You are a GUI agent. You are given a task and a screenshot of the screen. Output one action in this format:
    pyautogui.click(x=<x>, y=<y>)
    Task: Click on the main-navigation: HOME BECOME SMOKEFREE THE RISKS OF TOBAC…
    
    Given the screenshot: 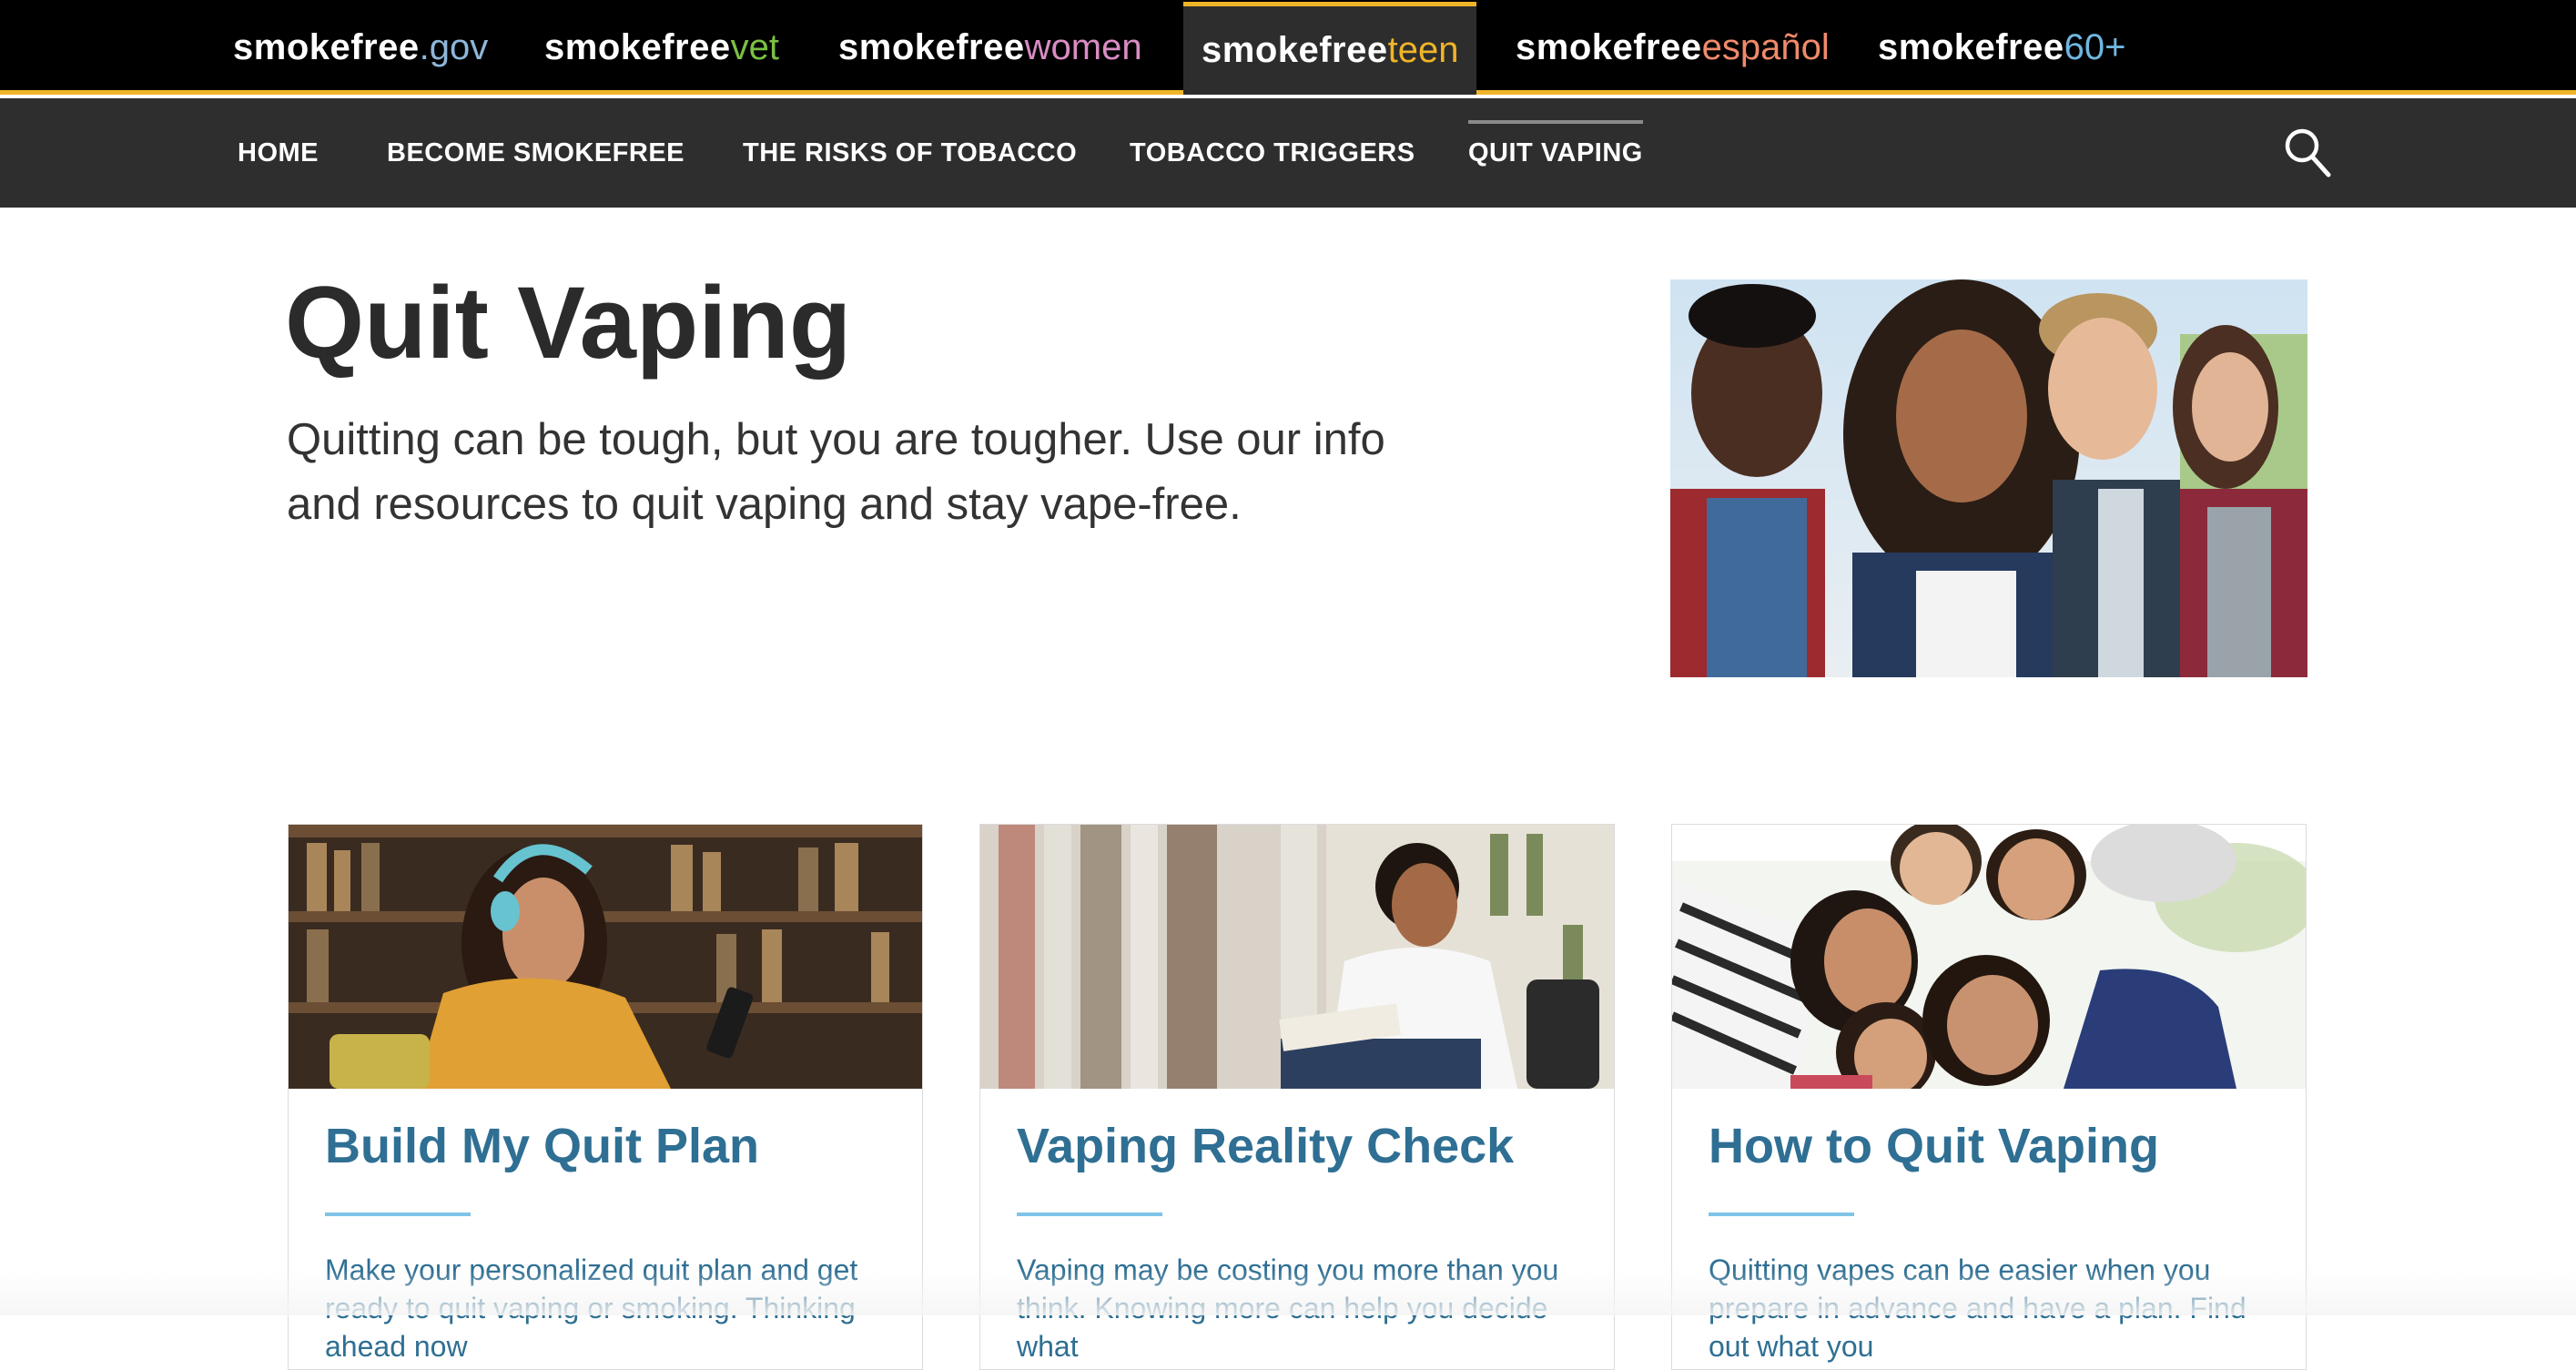 What is the action you would take?
    pyautogui.click(x=1288, y=153)
    